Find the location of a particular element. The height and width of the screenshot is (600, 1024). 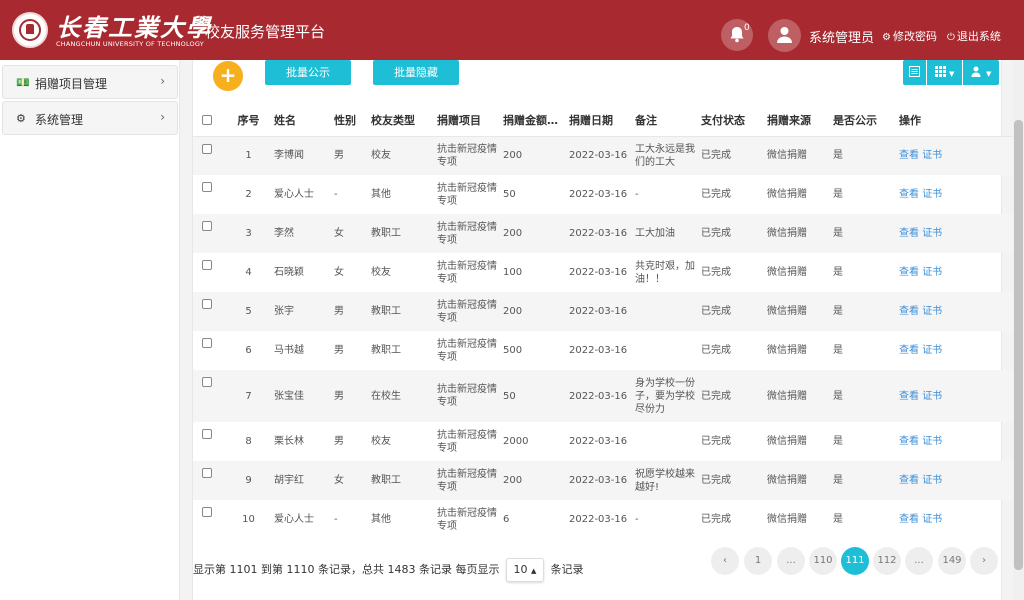

donation-amount: 50 is located at coordinates (530, 396).